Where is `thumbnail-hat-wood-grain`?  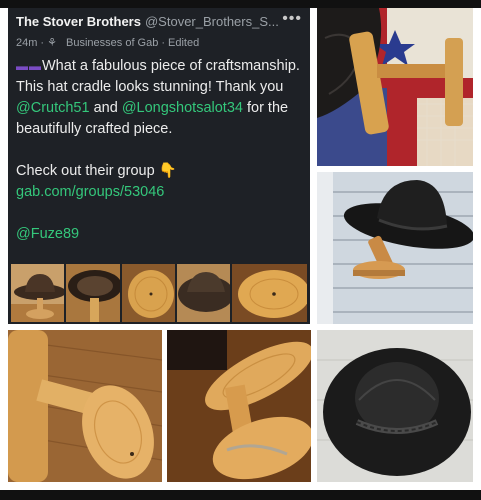 thumbnail-hat-wood-grain is located at coordinates (93, 293).